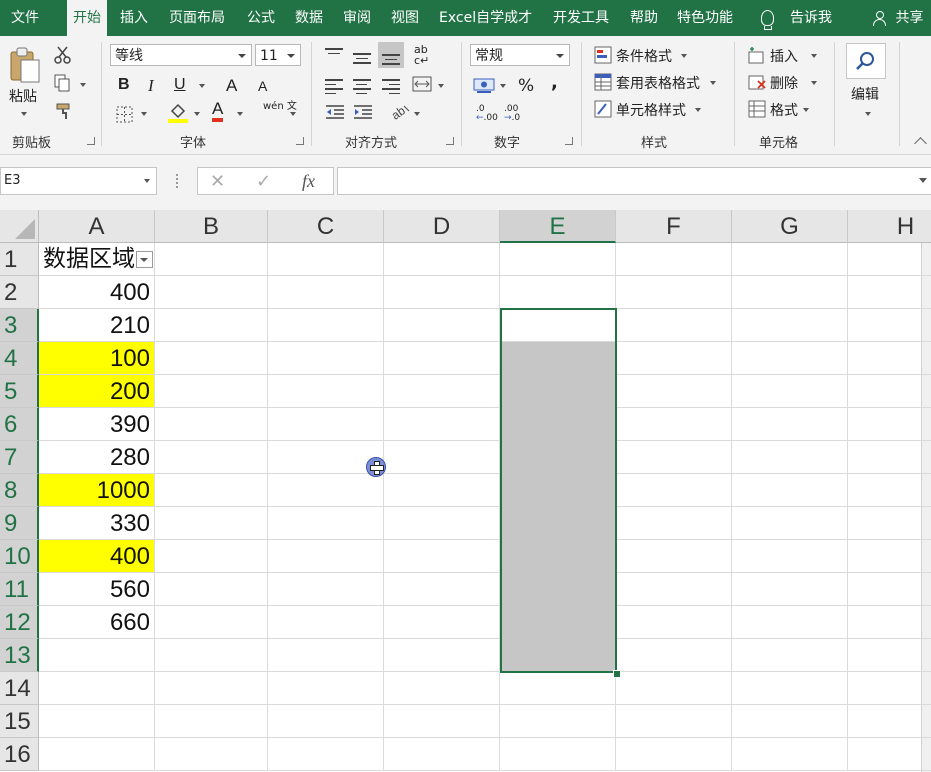 Image resolution: width=931 pixels, height=772 pixels. What do you see at coordinates (211, 457) in the screenshot?
I see `cell-b7` at bounding box center [211, 457].